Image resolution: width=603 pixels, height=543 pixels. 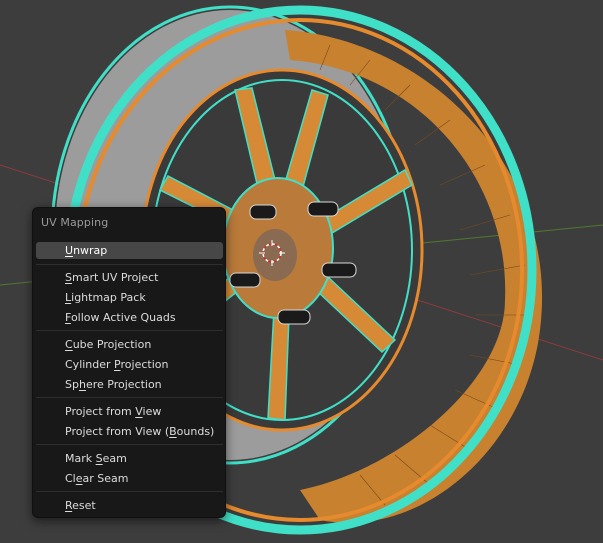 What do you see at coordinates (129, 431) in the screenshot?
I see `menu-item-project-from-view-bounds: Project from View (Bounds)` at bounding box center [129, 431].